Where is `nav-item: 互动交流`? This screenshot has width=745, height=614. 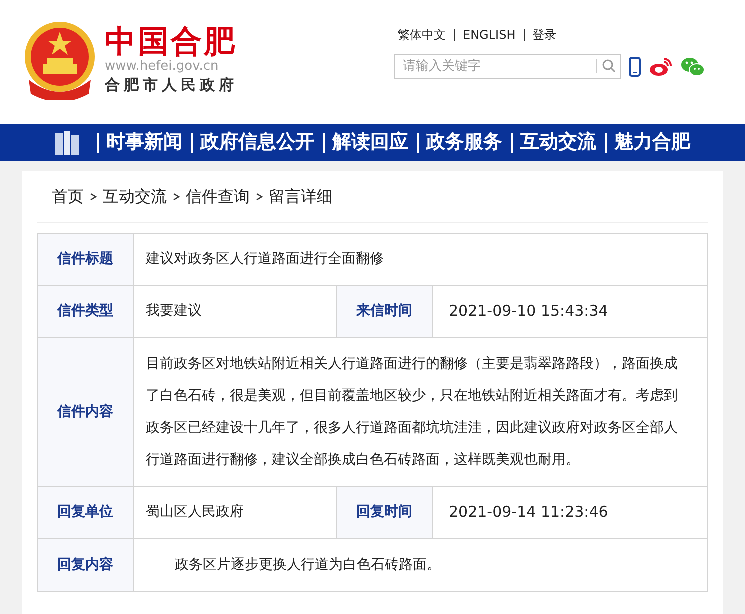 nav-item: 互动交流 is located at coordinates (558, 142).